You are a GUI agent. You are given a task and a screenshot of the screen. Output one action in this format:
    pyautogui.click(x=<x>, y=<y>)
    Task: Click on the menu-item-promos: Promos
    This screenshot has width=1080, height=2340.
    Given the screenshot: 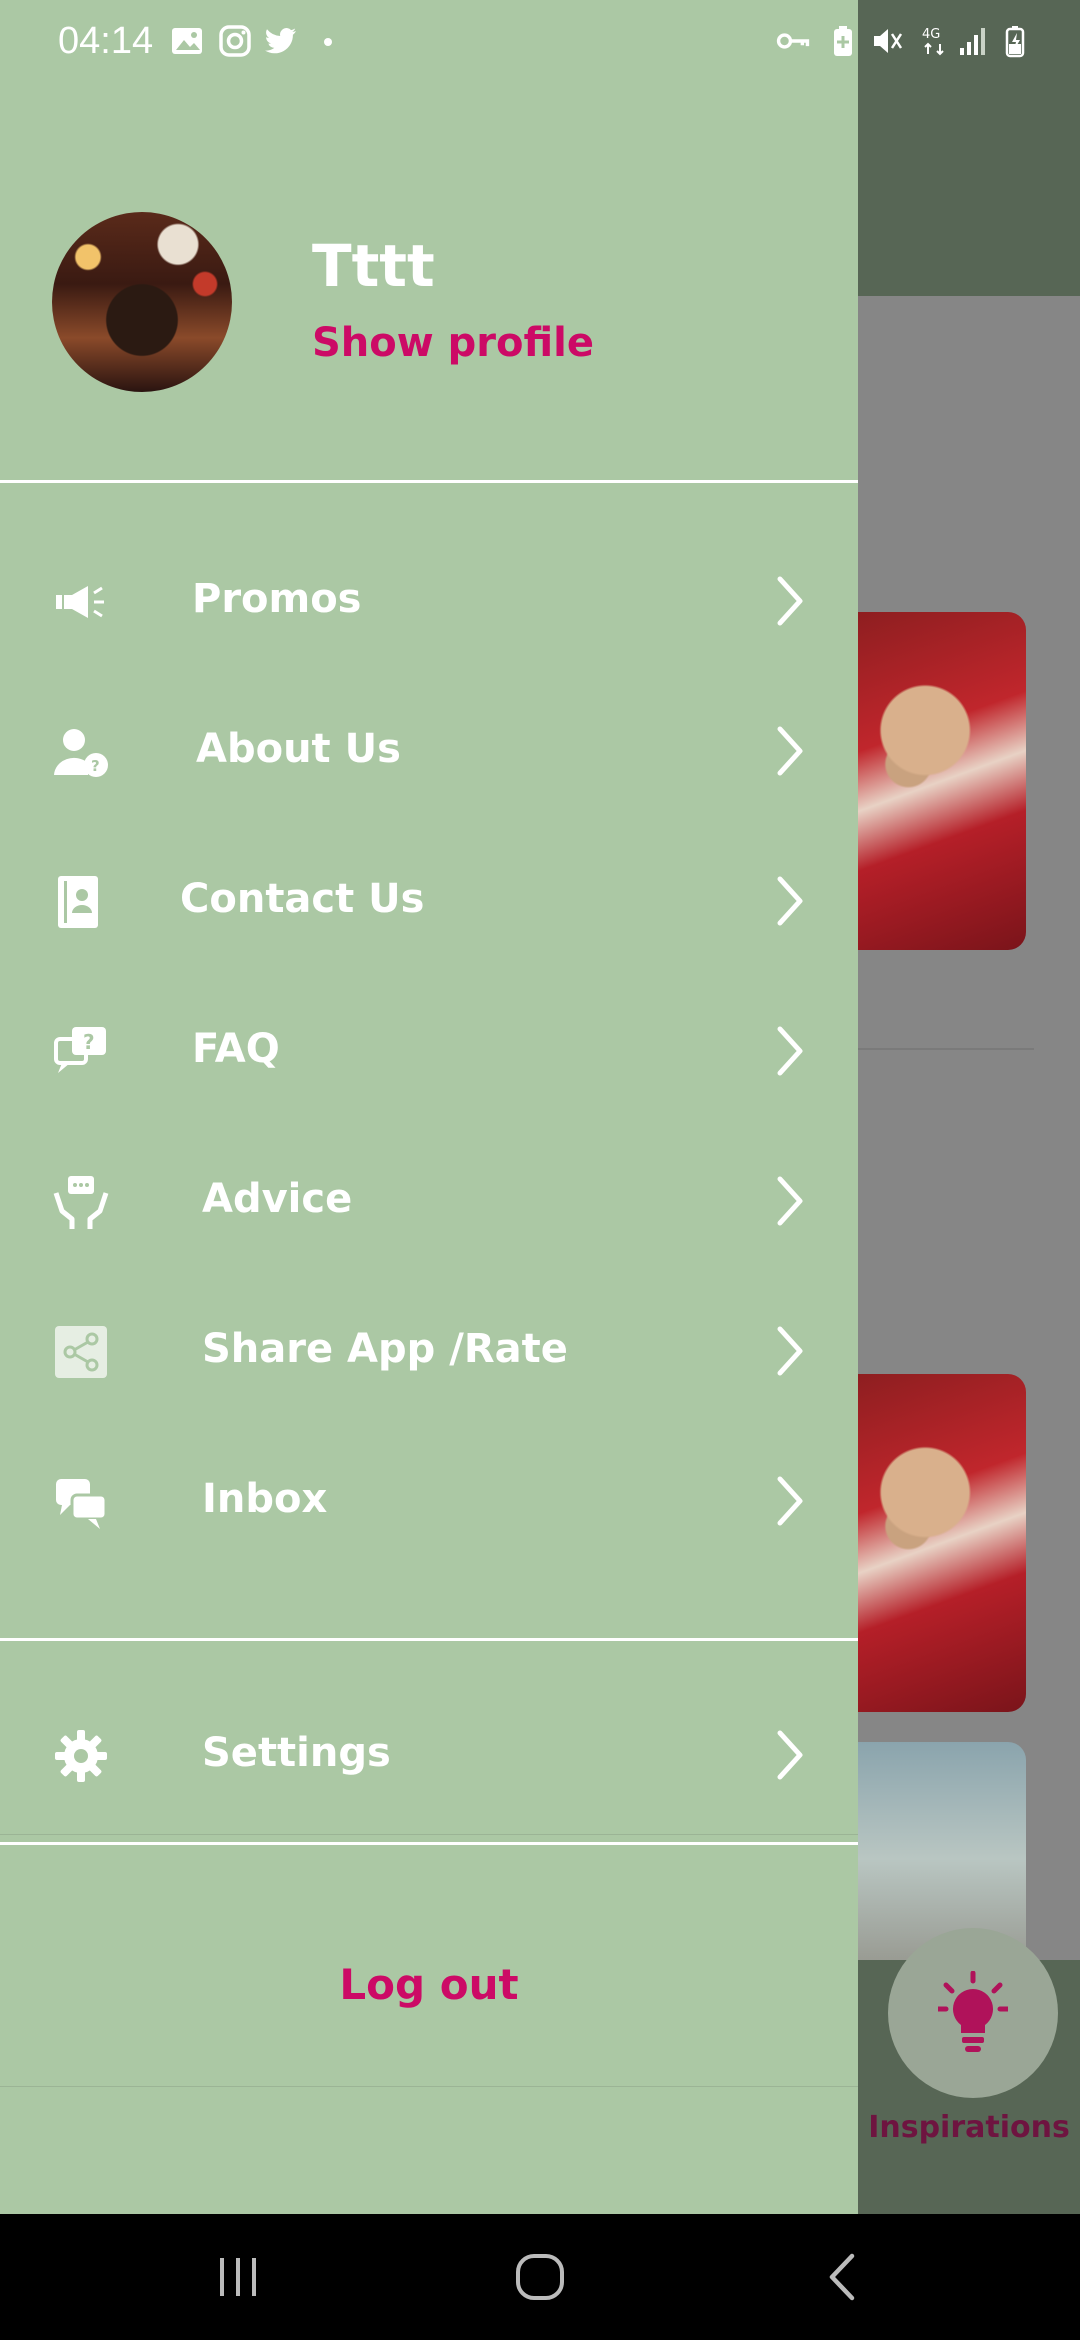 What is the action you would take?
    pyautogui.click(x=429, y=601)
    